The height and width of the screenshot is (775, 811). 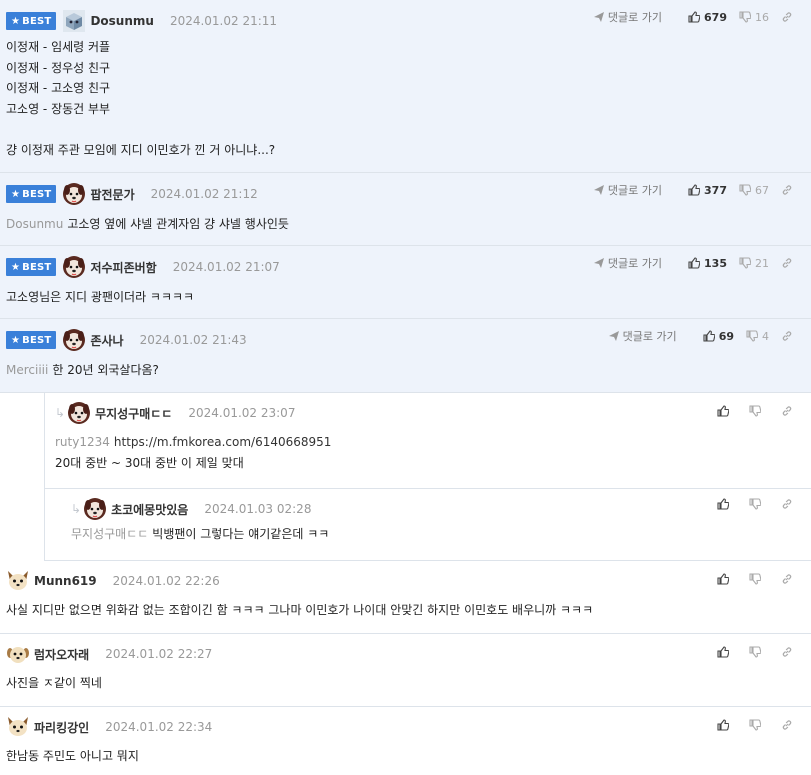 What do you see at coordinates (65, 581) in the screenshot?
I see `author-nickname: Munn619` at bounding box center [65, 581].